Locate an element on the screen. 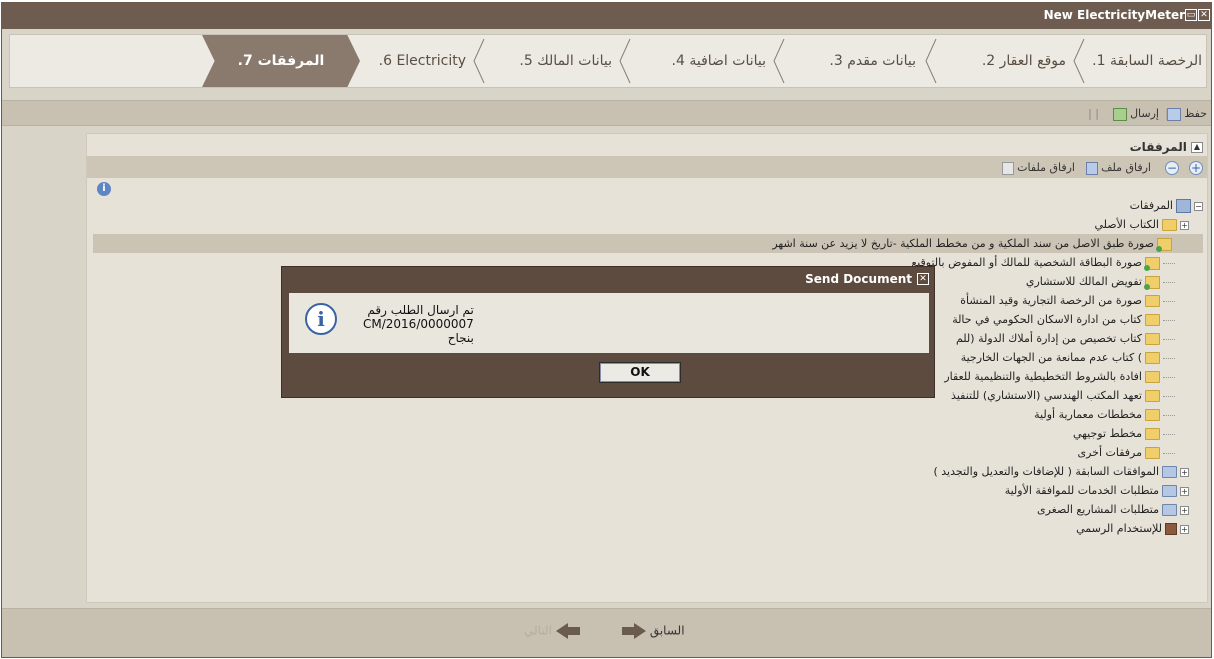 Image resolution: width=1214 pixels, height=659 pixels. add-files-button: ارفاق ملفات is located at coordinates (1038, 168).